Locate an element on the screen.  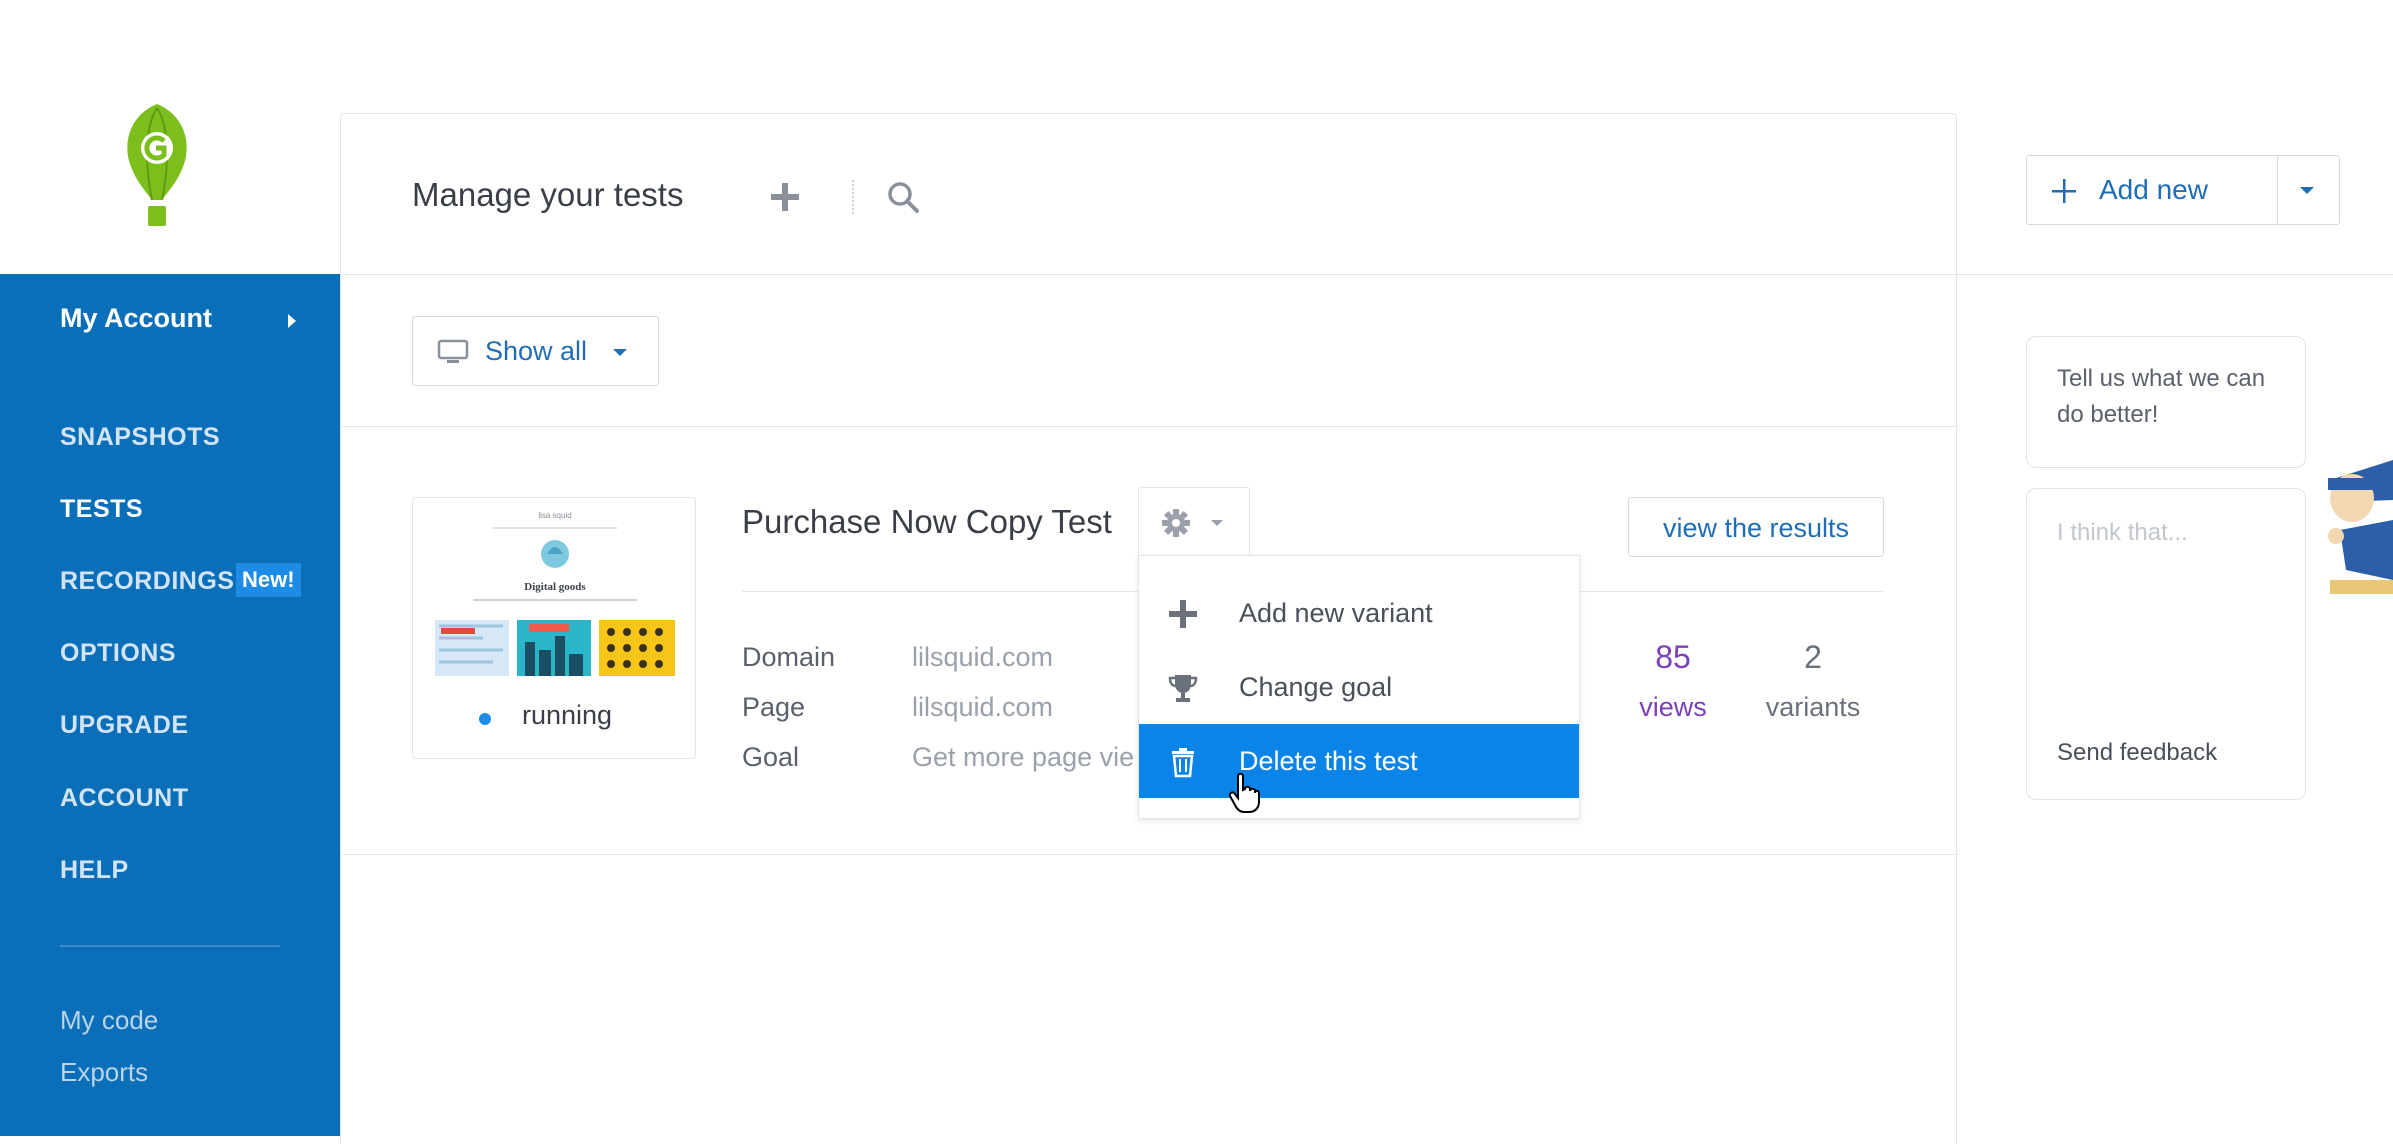
sidebar is located at coordinates (170, 705).